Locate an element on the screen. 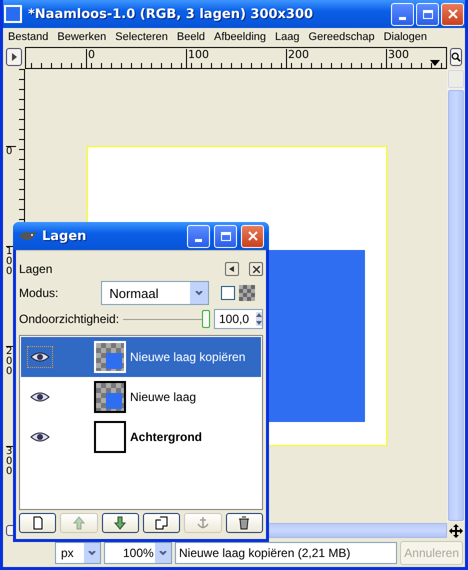  panel-title: Lagen is located at coordinates (35, 269).